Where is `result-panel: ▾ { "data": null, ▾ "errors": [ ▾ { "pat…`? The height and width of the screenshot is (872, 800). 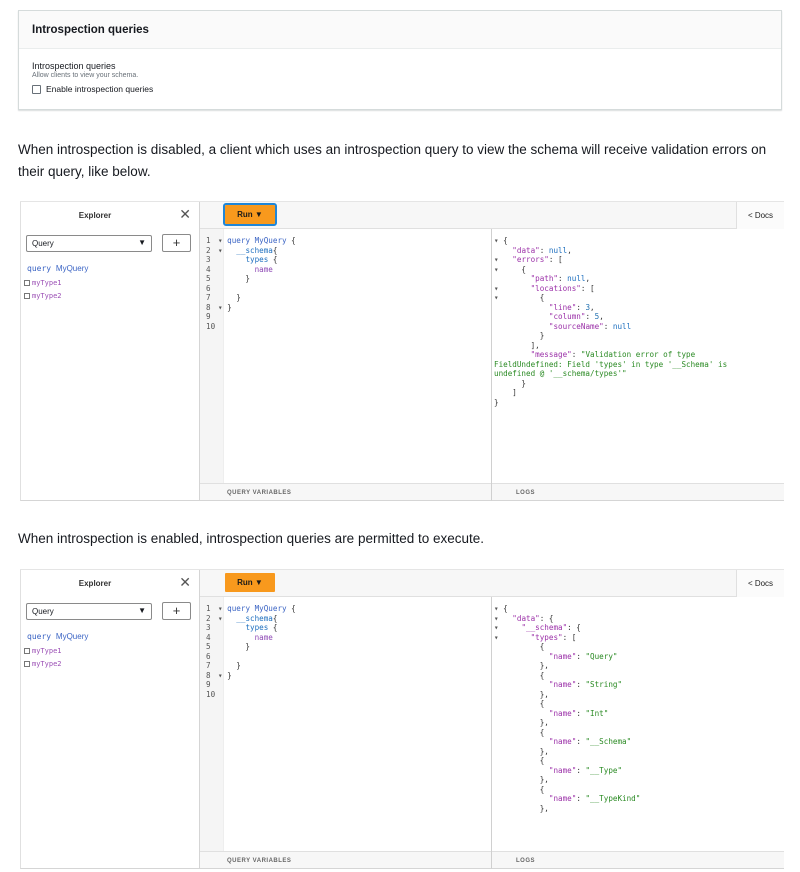
result-panel: ▾ { "data": null, ▾ "errors": [ ▾ { "pat… is located at coordinates (638, 365).